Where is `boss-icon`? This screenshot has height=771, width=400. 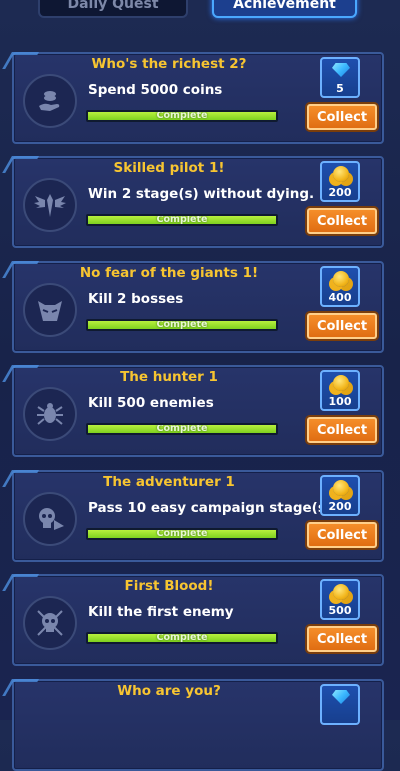 boss-icon is located at coordinates (50, 310).